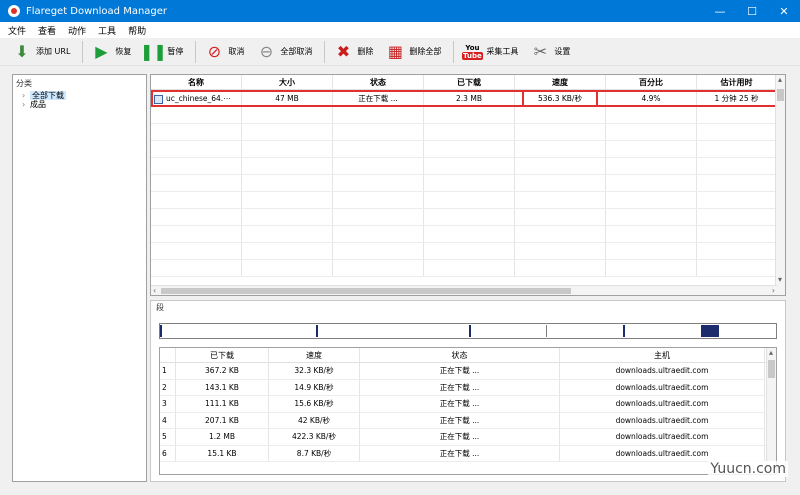  What do you see at coordinates (214, 51) in the screenshot?
I see `prohibited-icon: ⊘` at bounding box center [214, 51].